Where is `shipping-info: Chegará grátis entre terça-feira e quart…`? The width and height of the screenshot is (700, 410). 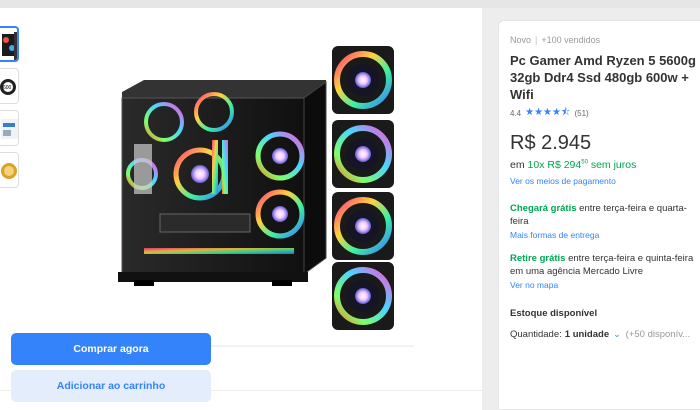
shipping-info: Chegará grátis entre terça-feira e quart… is located at coordinates (605, 215).